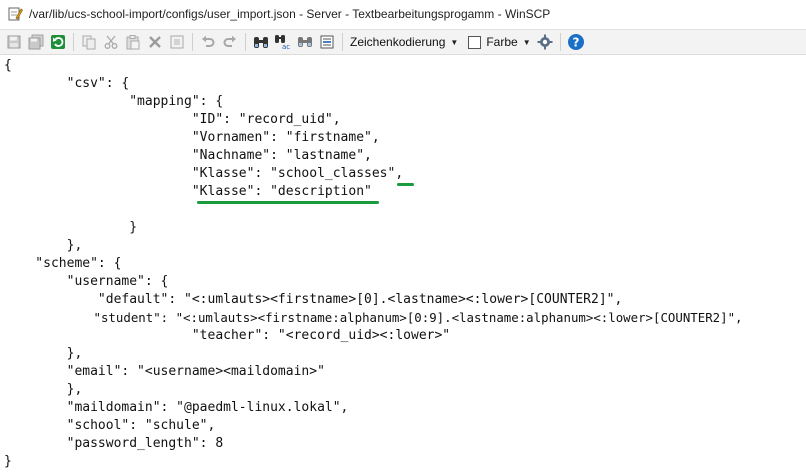 The image size is (806, 475). What do you see at coordinates (133, 42) in the screenshot?
I see `paste-icon` at bounding box center [133, 42].